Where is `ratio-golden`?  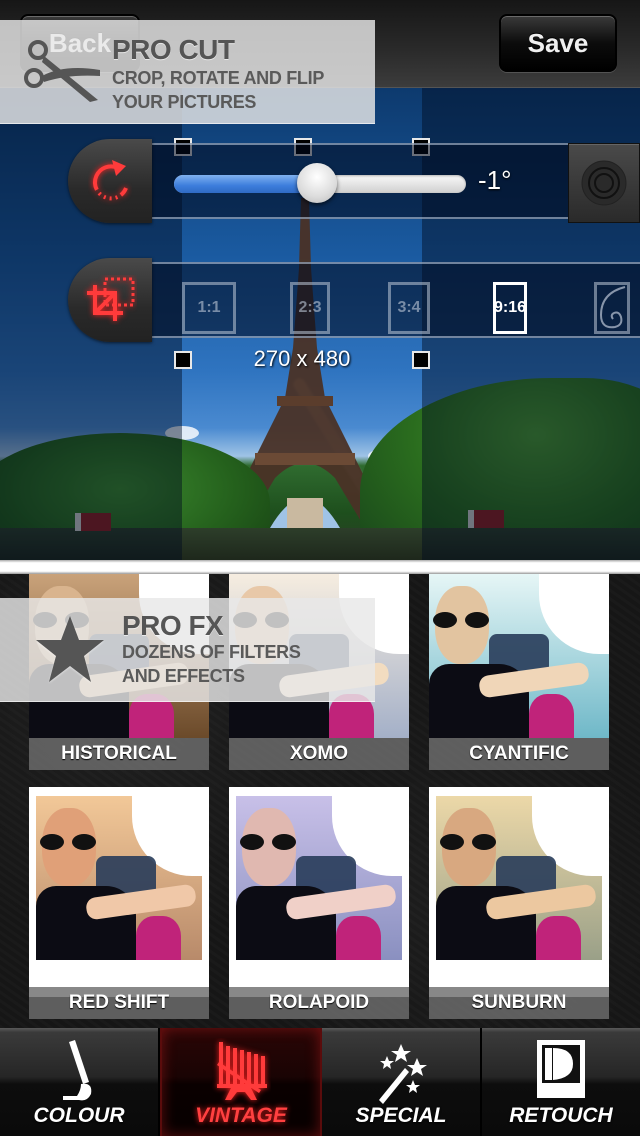 ratio-golden is located at coordinates (612, 308).